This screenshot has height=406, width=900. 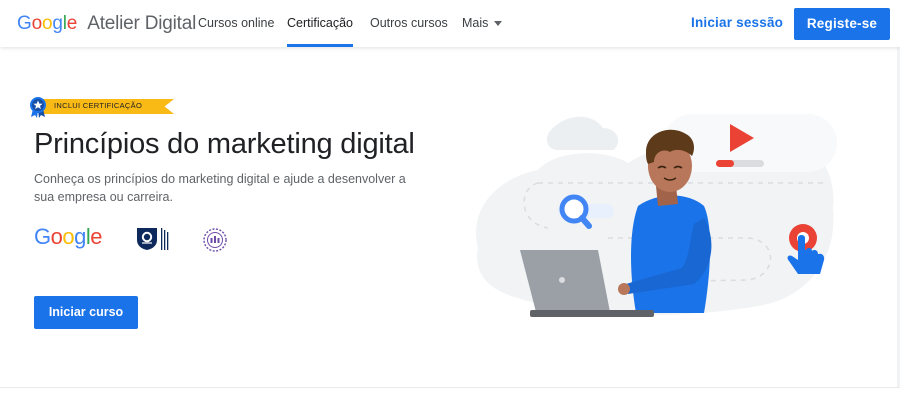 What do you see at coordinates (38, 107) in the screenshot?
I see `medal-icon` at bounding box center [38, 107].